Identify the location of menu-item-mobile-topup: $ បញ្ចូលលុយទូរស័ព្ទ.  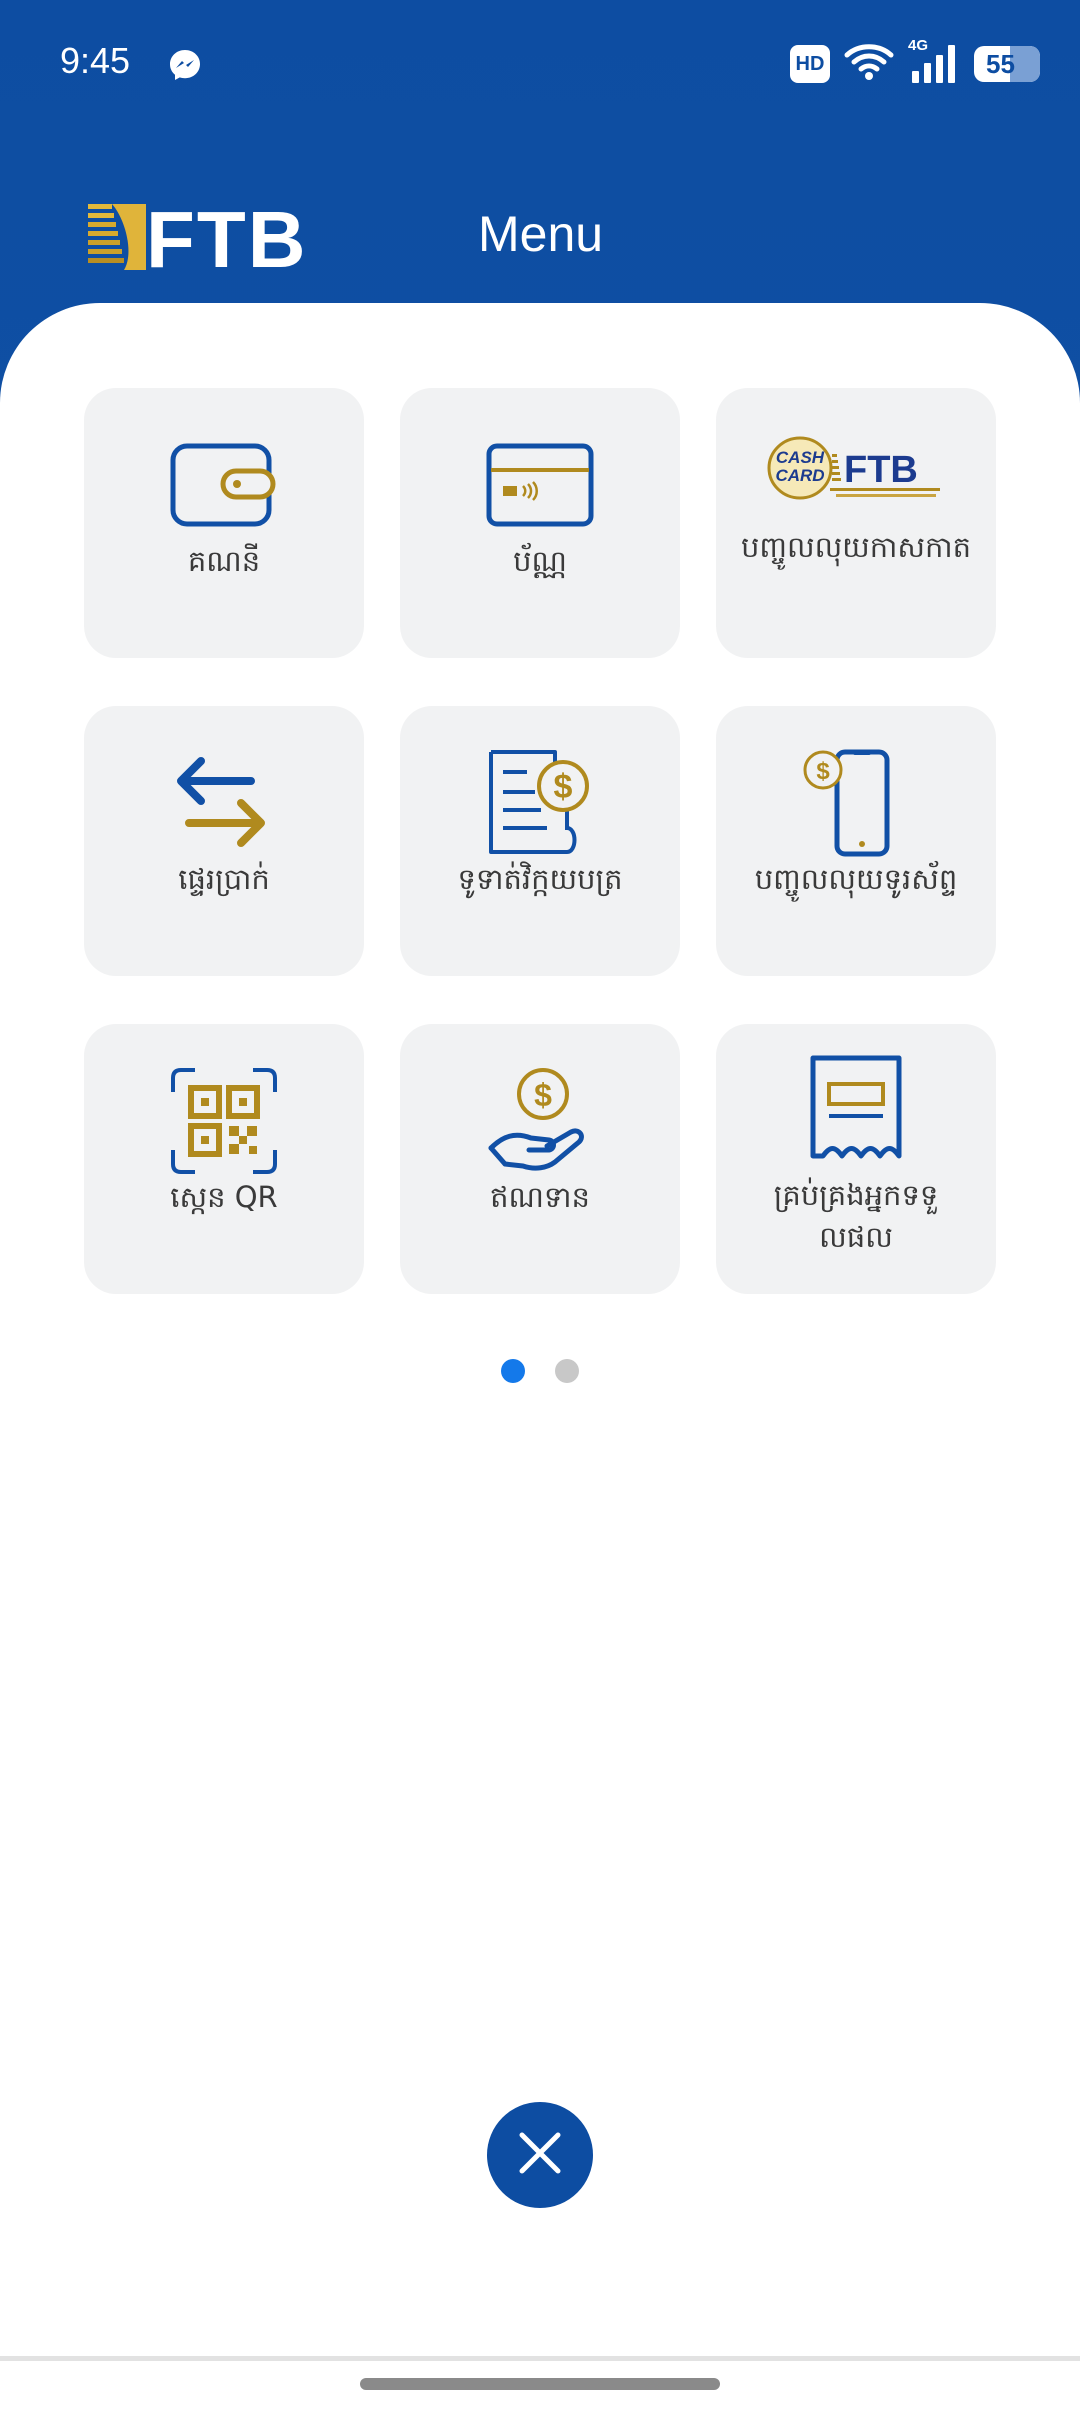
(856, 841).